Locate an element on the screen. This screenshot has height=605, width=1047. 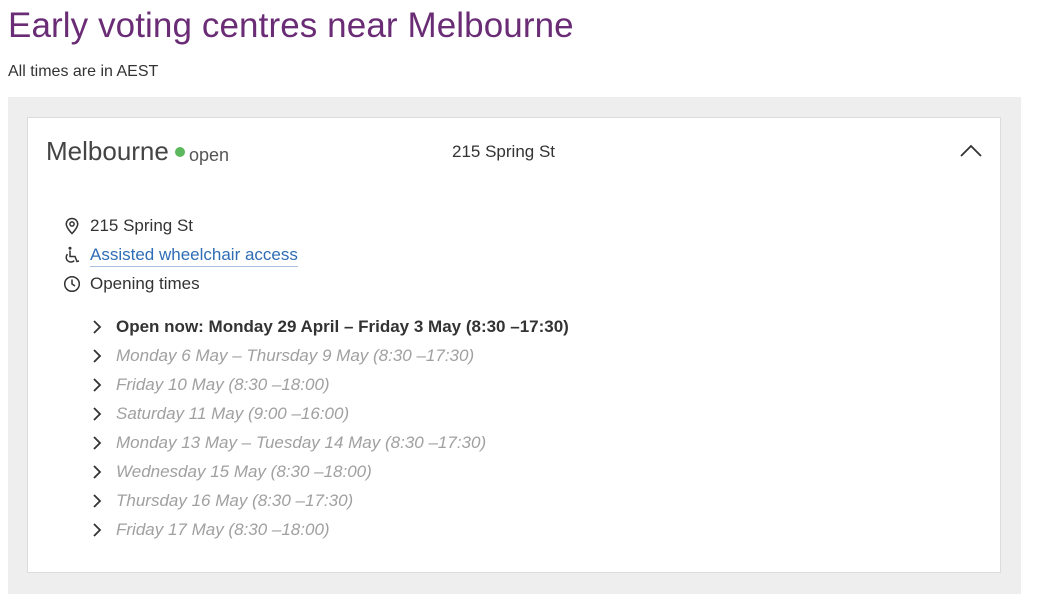
opening-time-label: Friday 10 May (8:30 –18:00) is located at coordinates (223, 384).